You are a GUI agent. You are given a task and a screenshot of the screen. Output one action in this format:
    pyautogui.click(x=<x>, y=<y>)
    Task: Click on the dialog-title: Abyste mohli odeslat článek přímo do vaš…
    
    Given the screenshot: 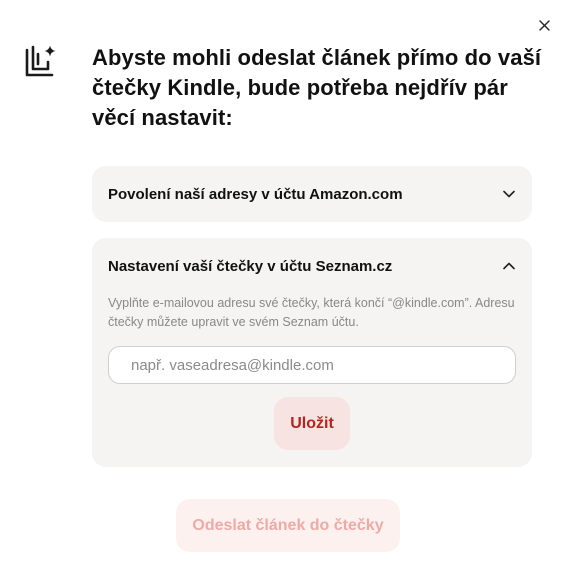 What is the action you would take?
    pyautogui.click(x=317, y=87)
    